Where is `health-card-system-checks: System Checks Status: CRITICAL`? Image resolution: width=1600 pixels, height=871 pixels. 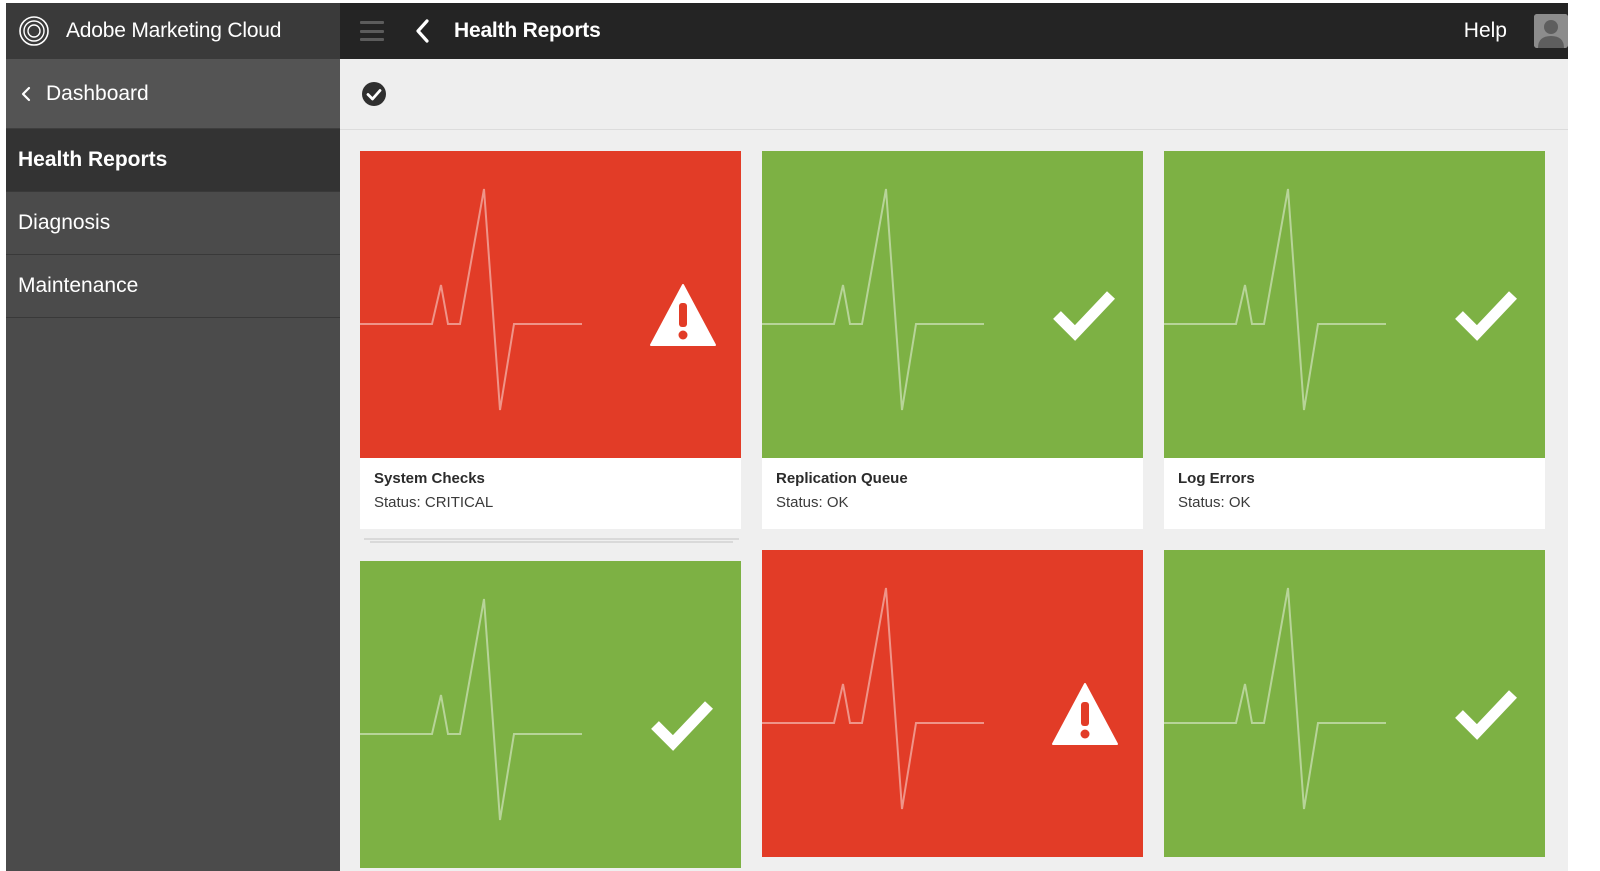 health-card-system-checks: System Checks Status: CRITICAL is located at coordinates (550, 340).